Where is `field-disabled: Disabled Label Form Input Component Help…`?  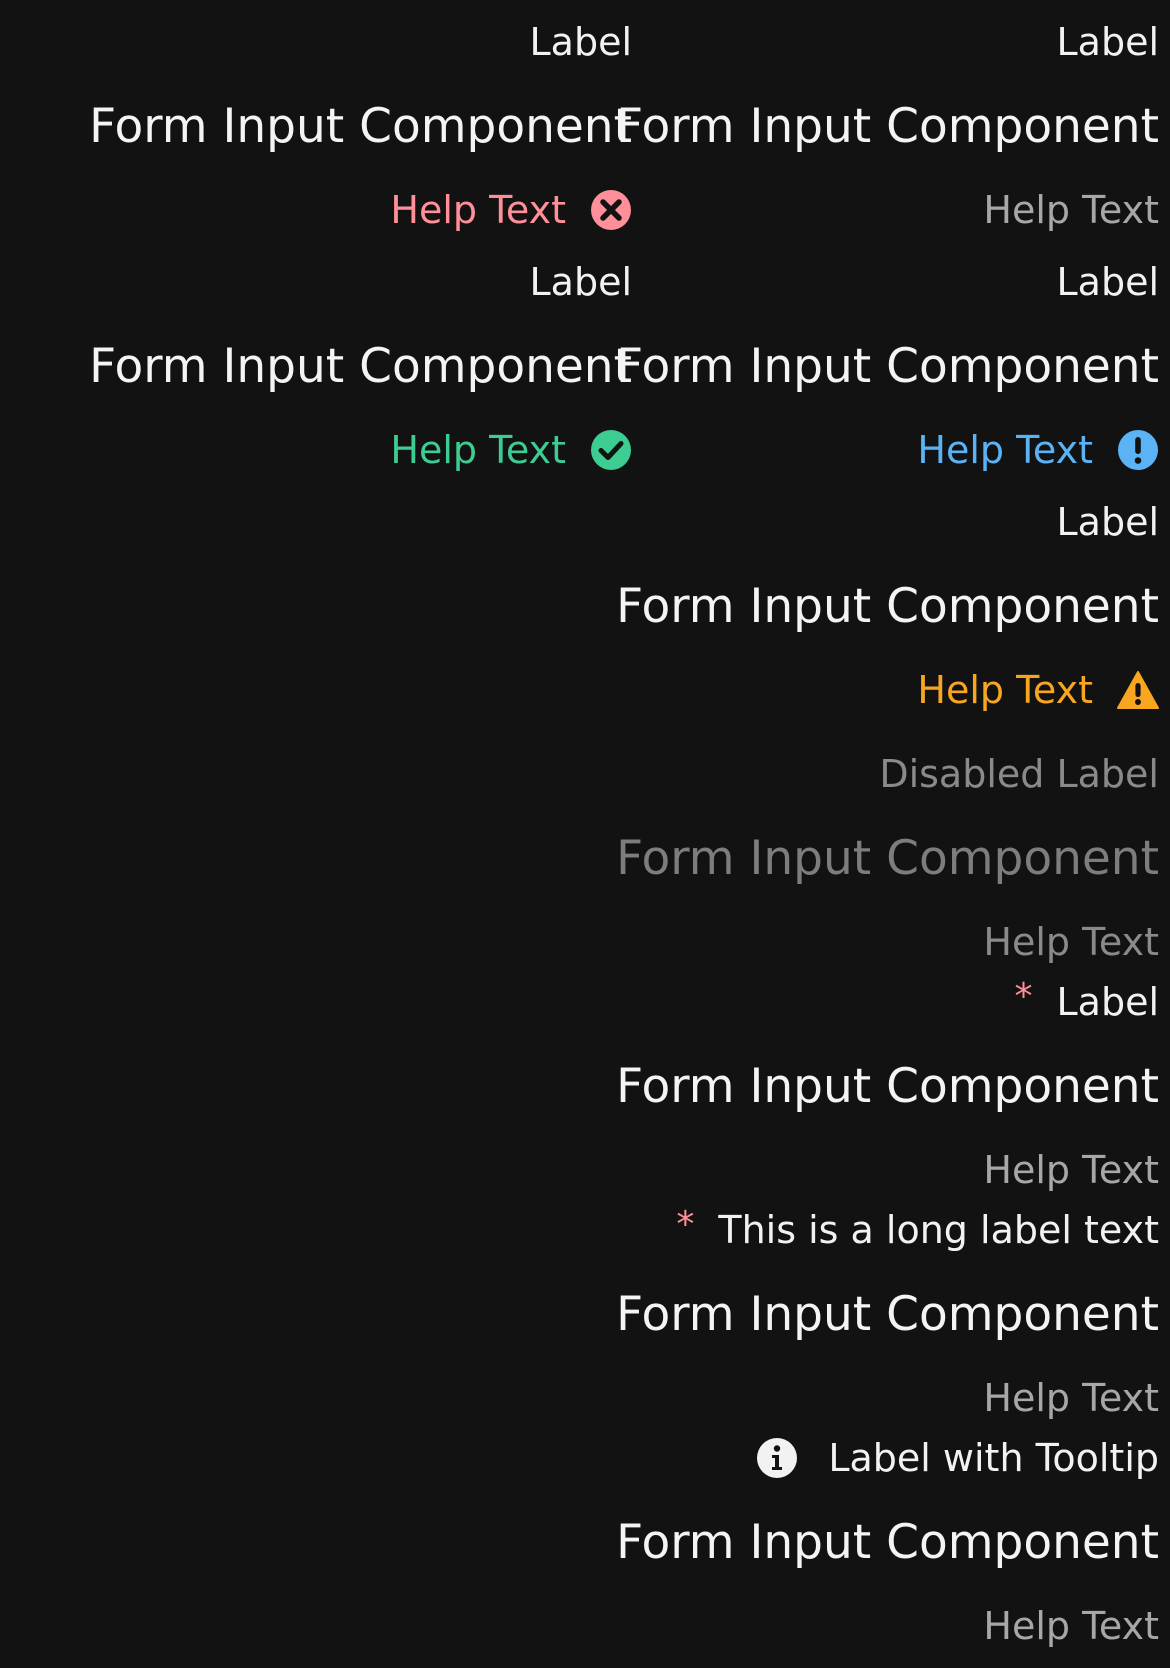
field-disabled: Disabled Label Form Input Component Help… is located at coordinates (887, 858).